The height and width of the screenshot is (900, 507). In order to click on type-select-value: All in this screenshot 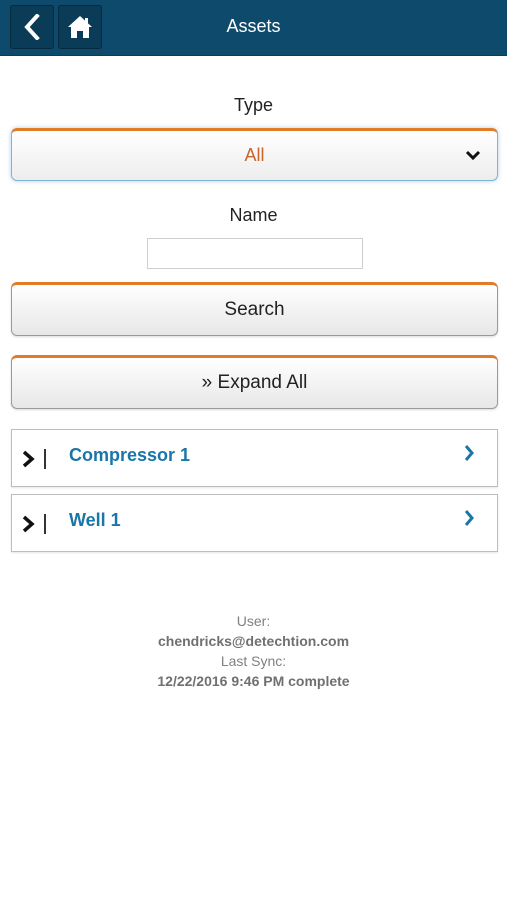, I will do `click(254, 155)`.